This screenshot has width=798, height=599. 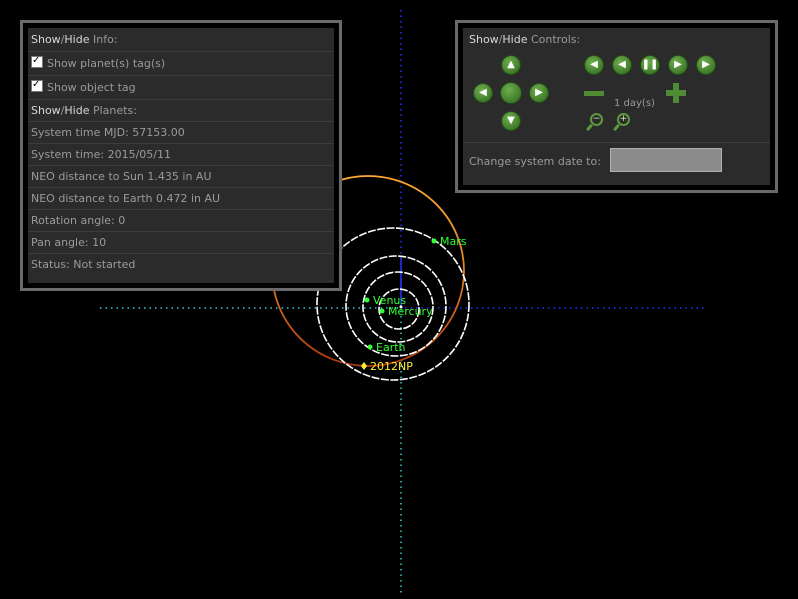 What do you see at coordinates (650, 65) in the screenshot?
I see `pause-button: ❚❚` at bounding box center [650, 65].